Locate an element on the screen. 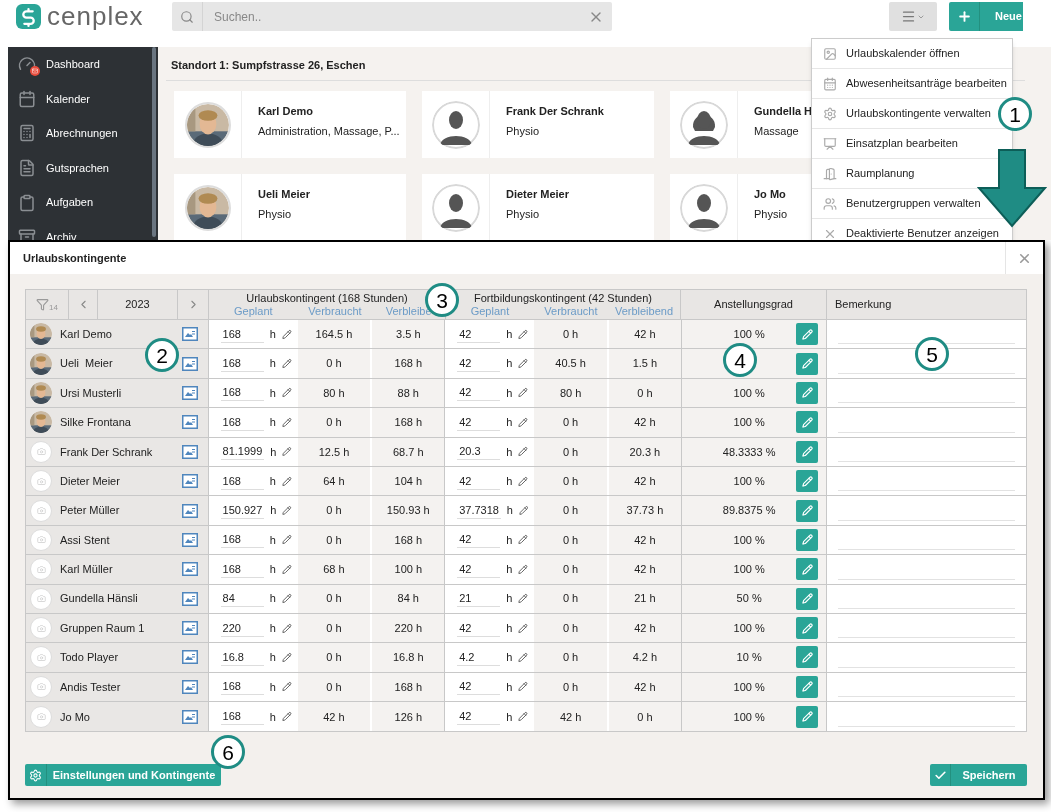 This screenshot has width=1051, height=812. staff-card: Dieter Meier Physio is located at coordinates (538, 207).